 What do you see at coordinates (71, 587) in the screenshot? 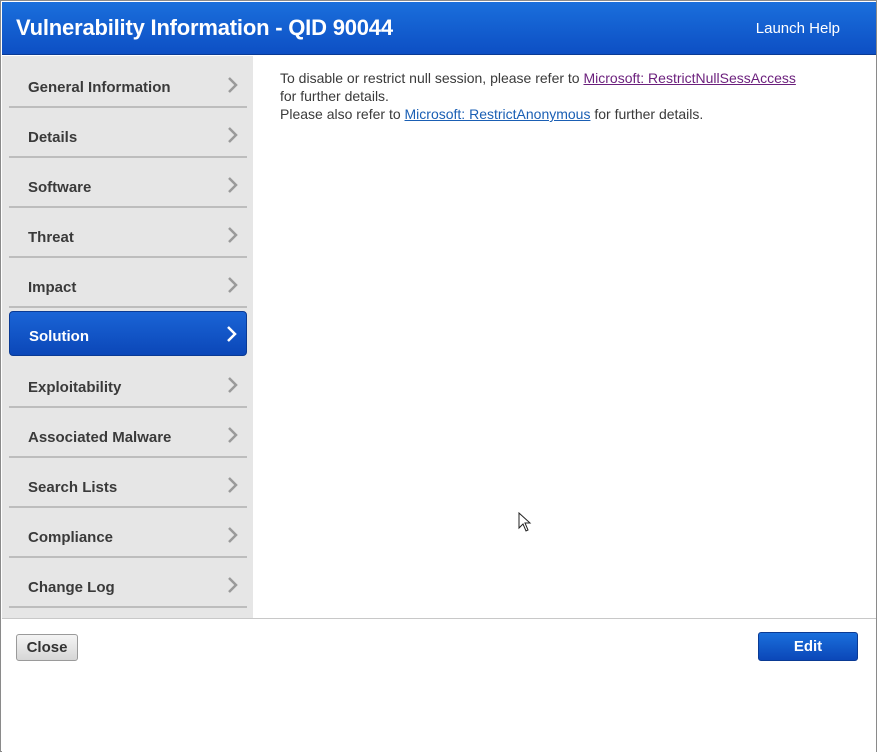
I see `sidebar-item-label: Change Log` at bounding box center [71, 587].